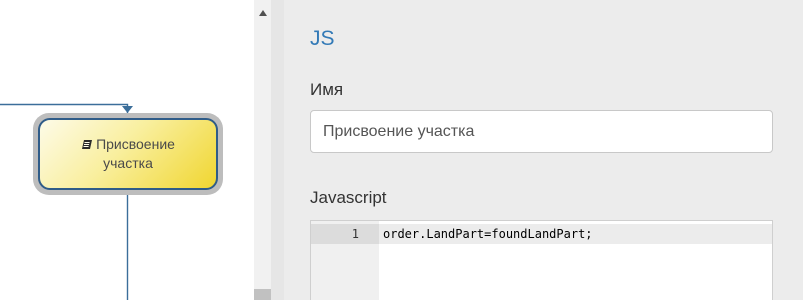 Image resolution: width=803 pixels, height=300 pixels. What do you see at coordinates (322, 38) in the screenshot?
I see `panel-title: JS` at bounding box center [322, 38].